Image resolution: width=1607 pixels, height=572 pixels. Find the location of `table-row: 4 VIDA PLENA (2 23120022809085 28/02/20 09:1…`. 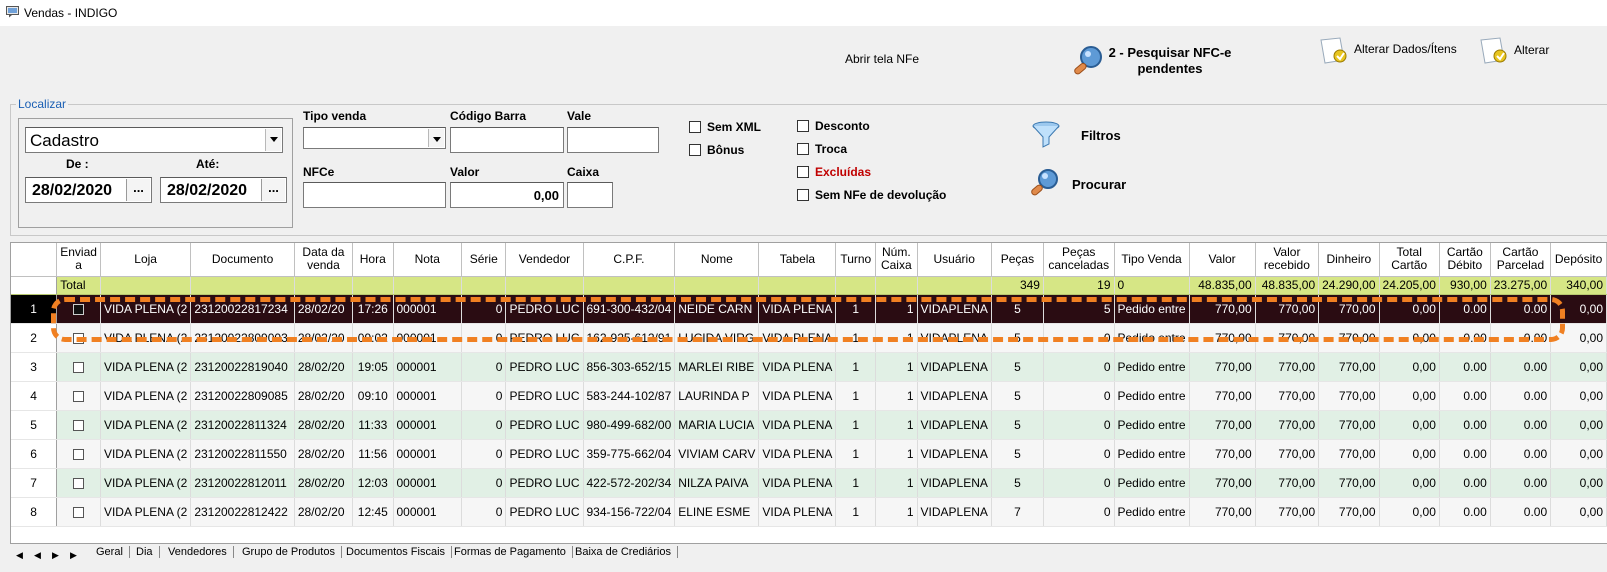

table-row: 4 VIDA PLENA (2 23120022809085 28/02/20 09:1… is located at coordinates (809, 396).